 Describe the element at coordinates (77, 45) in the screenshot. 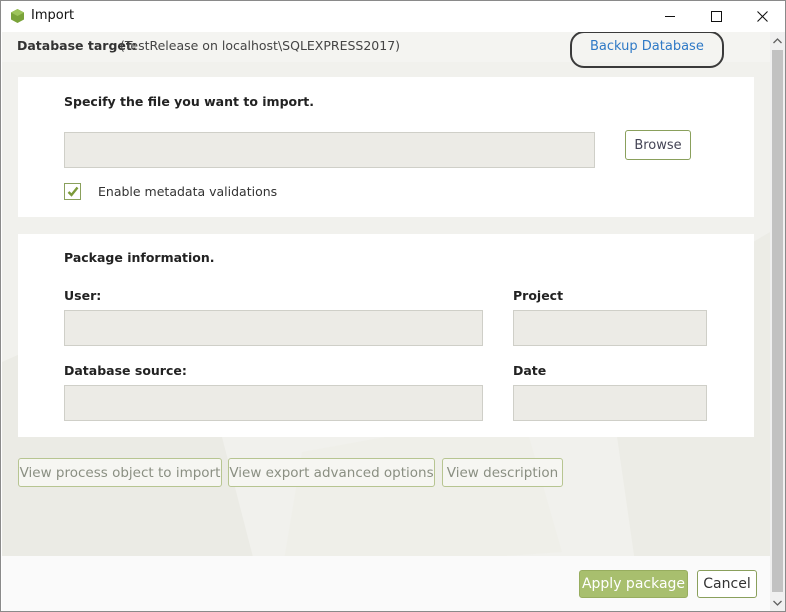

I see `database-target-label: Database target:` at that location.